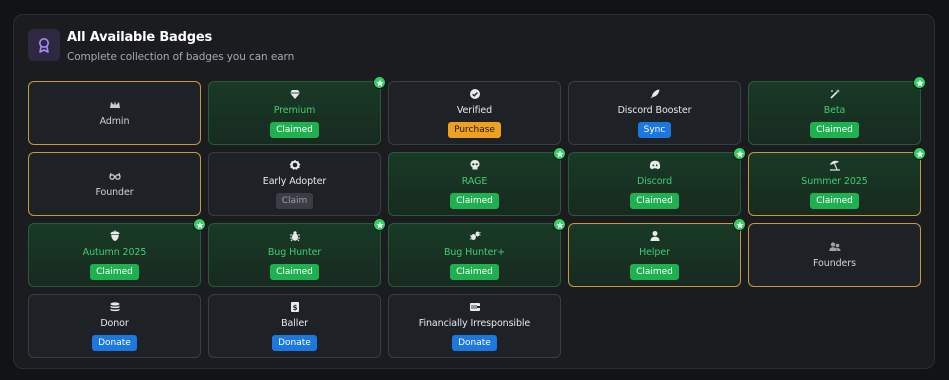 This screenshot has width=949, height=380. I want to click on coins-icon, so click(115, 307).